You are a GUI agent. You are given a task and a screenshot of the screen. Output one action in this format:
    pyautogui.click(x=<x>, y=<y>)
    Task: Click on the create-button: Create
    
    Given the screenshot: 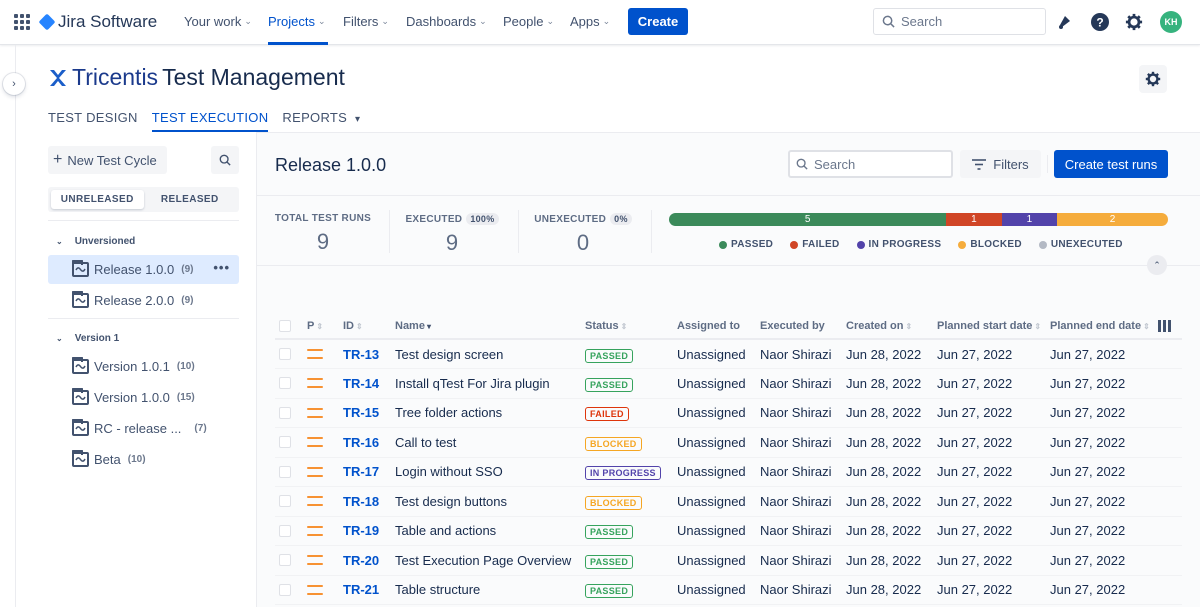 What is the action you would take?
    pyautogui.click(x=658, y=21)
    